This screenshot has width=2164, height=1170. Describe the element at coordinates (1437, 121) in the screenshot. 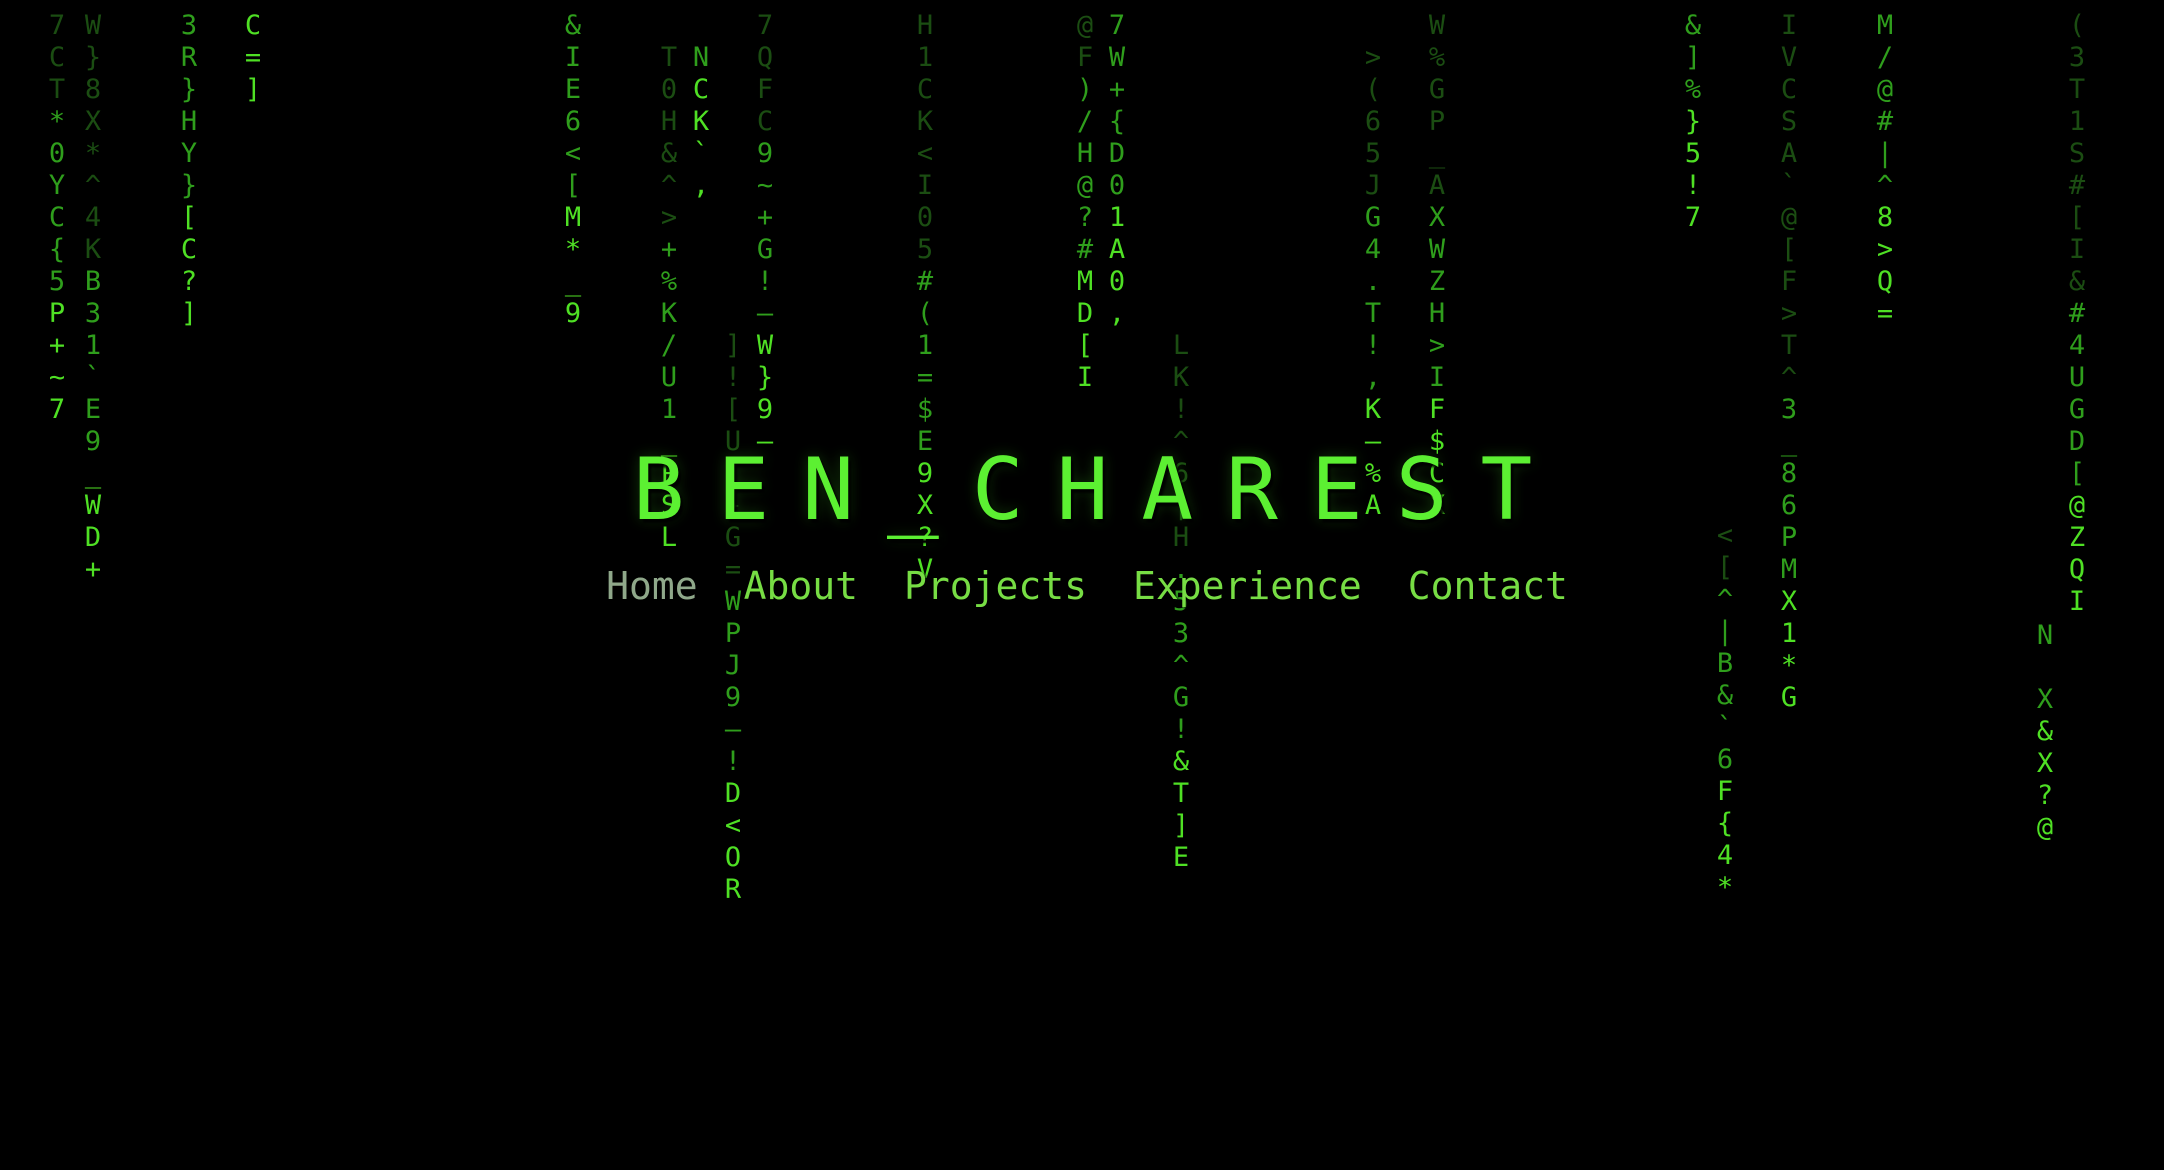

I see `rain-glyph: P` at that location.